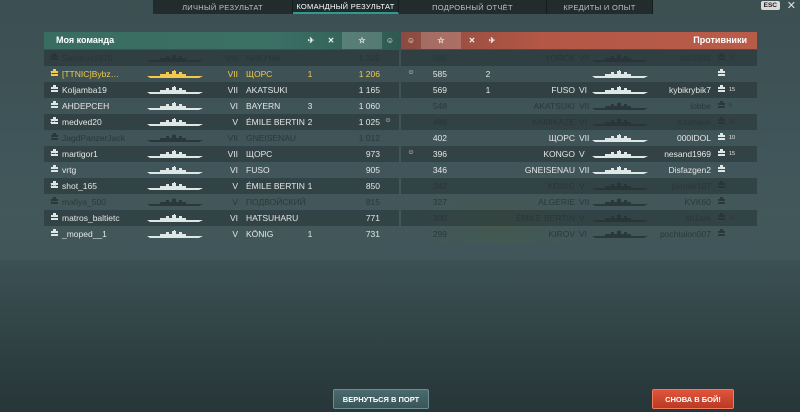 This screenshot has width=800, height=412. Describe the element at coordinates (372, 170) in the screenshot. I see `base-xp: 905` at that location.